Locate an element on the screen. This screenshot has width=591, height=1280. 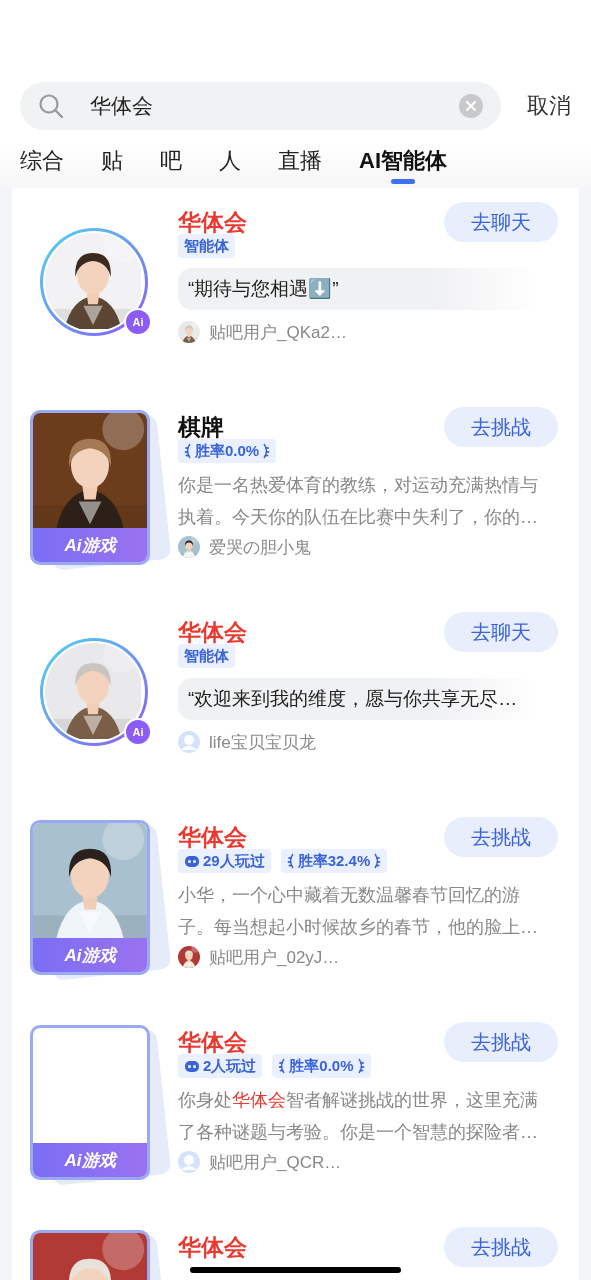
tab-indicator is located at coordinates (403, 181).